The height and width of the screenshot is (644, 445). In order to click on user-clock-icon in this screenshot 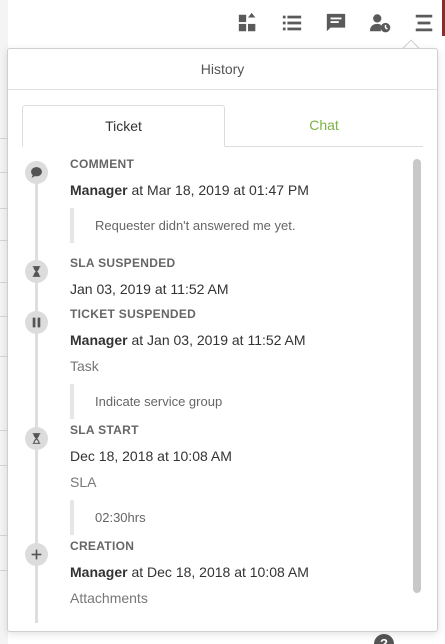, I will do `click(380, 23)`.